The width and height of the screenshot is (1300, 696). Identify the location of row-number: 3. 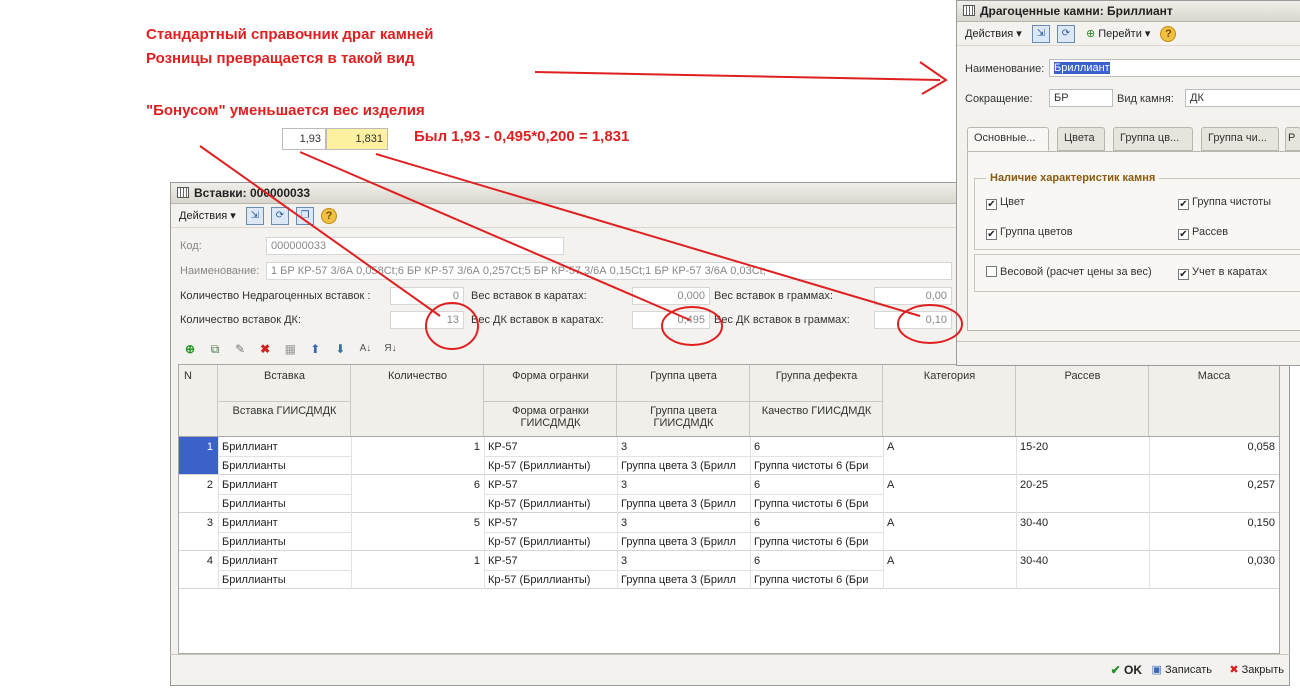
(197, 523).